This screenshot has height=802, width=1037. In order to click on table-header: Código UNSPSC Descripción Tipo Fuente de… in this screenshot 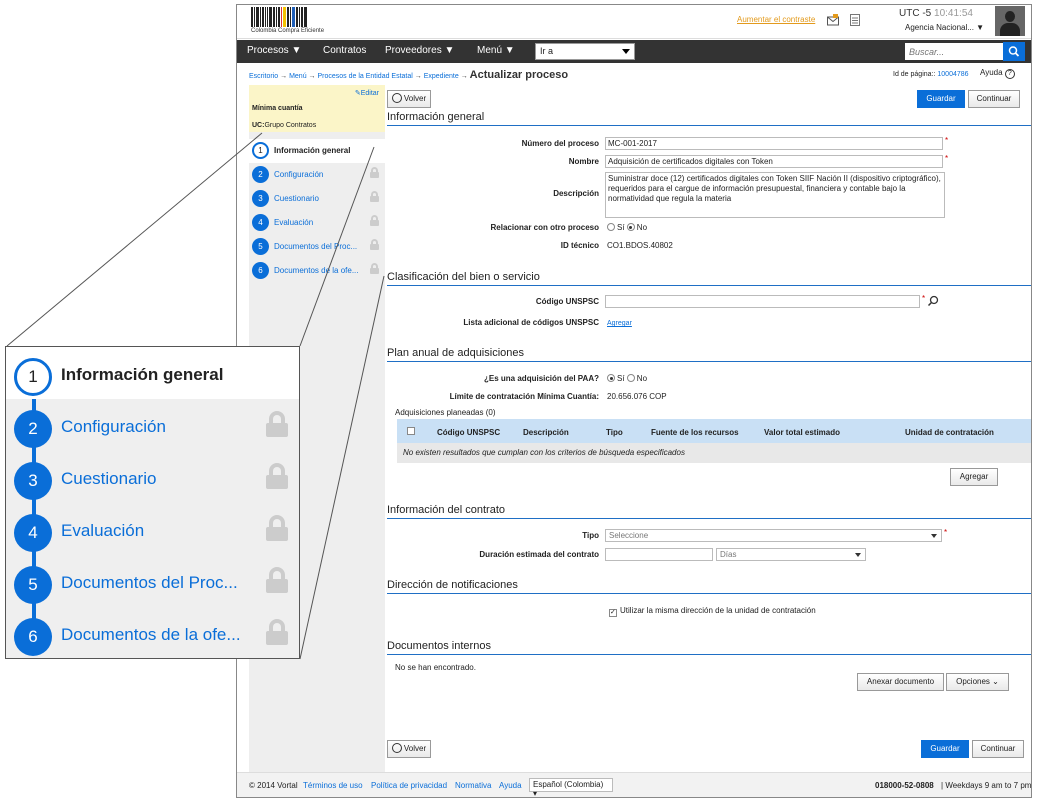, I will do `click(714, 431)`.